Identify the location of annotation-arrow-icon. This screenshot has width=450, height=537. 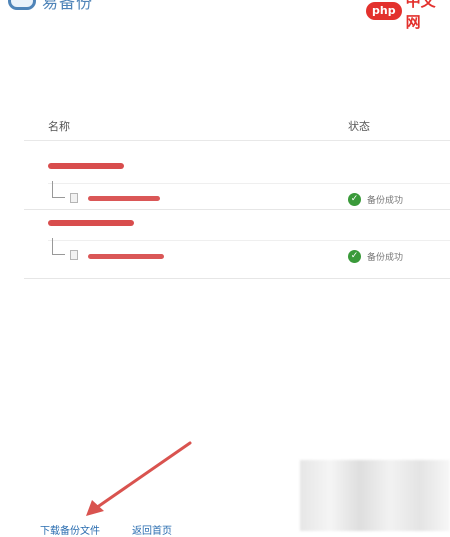
(139, 478).